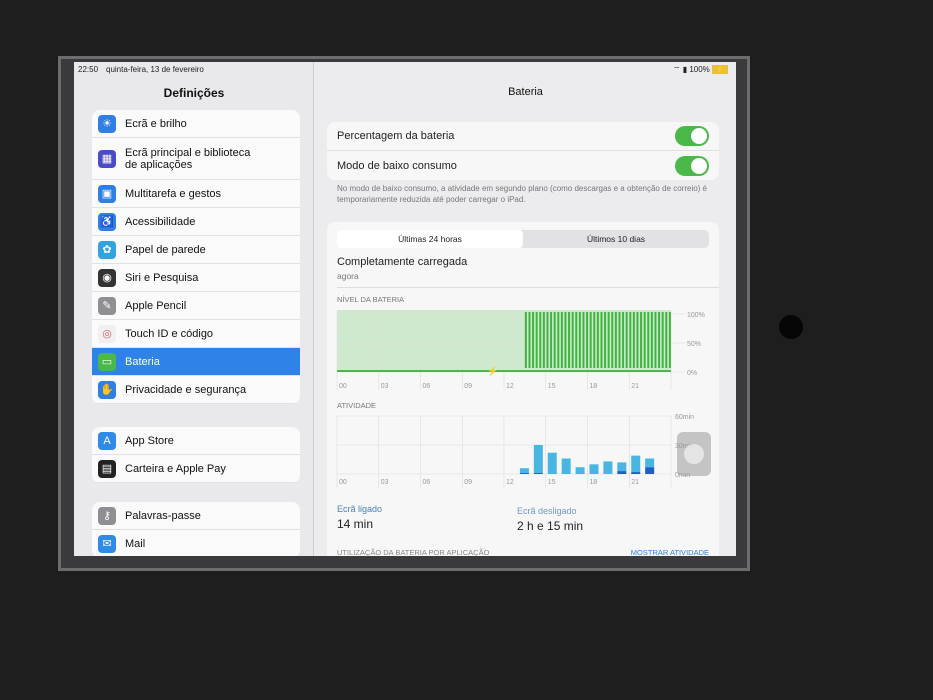 The height and width of the screenshot is (700, 933). What do you see at coordinates (196, 222) in the screenshot?
I see `sidebar-item: ♿ Acessibilidade` at bounding box center [196, 222].